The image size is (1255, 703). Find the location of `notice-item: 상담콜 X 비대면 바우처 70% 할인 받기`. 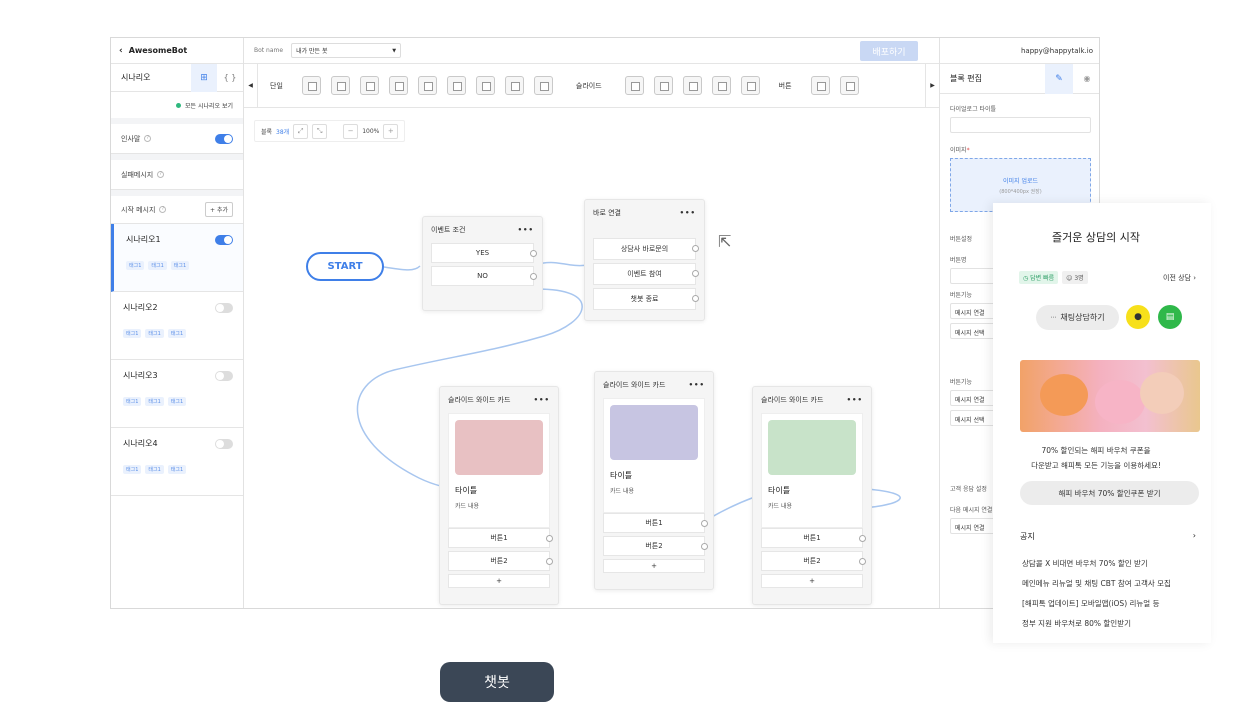

notice-item: 상담콜 X 비대면 바우처 70% 할인 받기 is located at coordinates (1114, 563).